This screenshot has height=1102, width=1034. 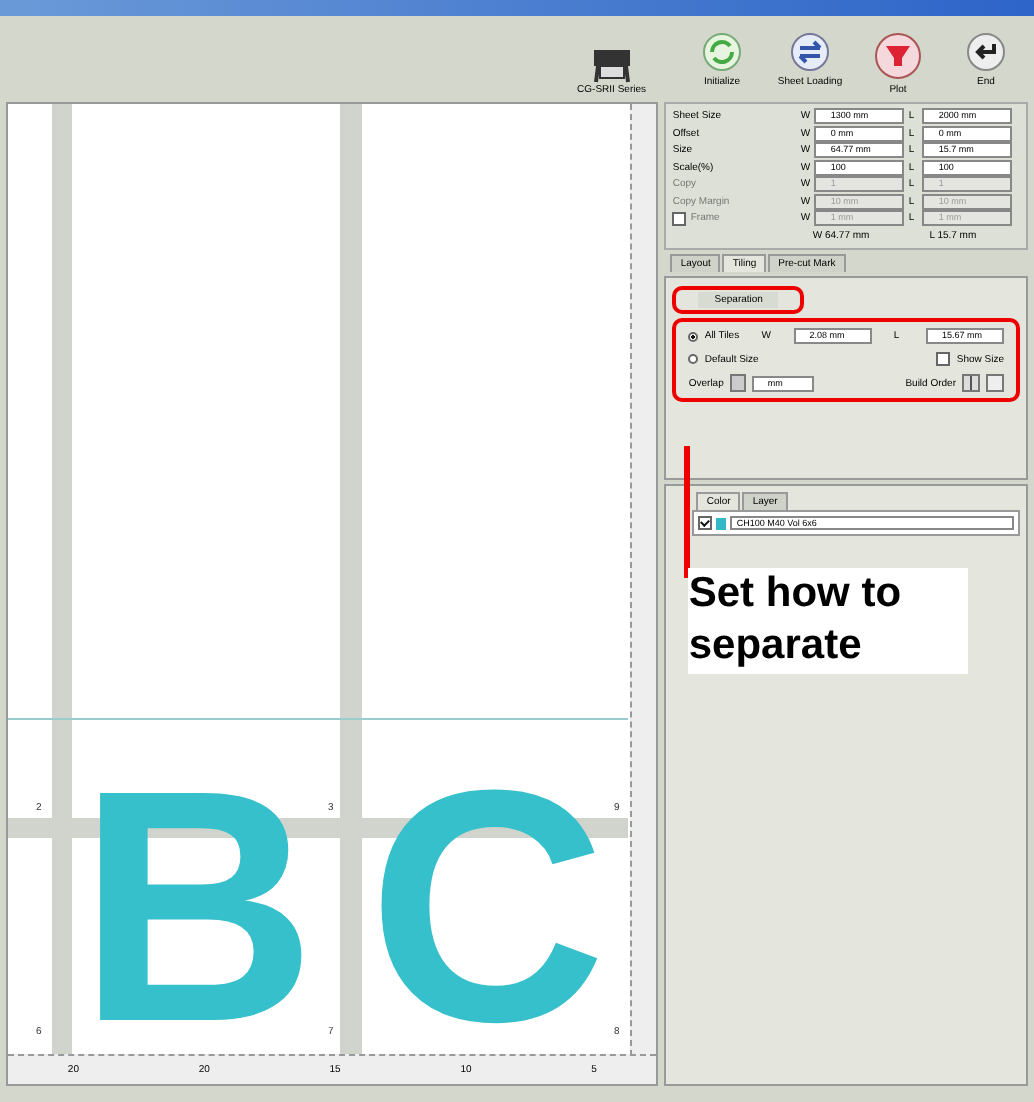 I want to click on artwork-letter: C, so click(x=487, y=906).